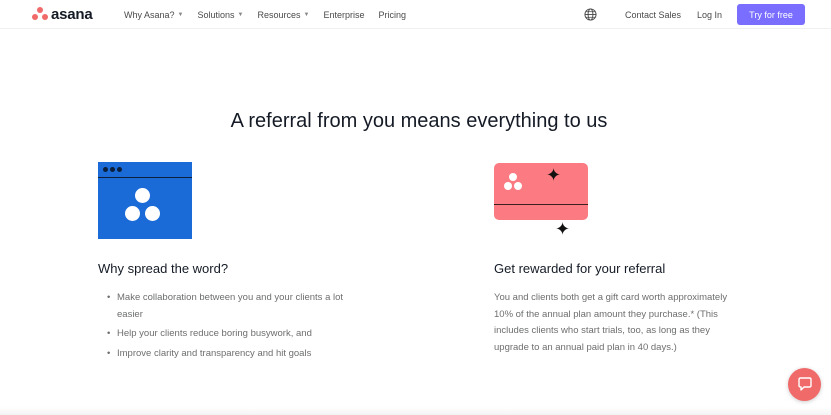 The width and height of the screenshot is (831, 415). What do you see at coordinates (653, 14) in the screenshot?
I see `contact-sales-link: Contact Sales` at bounding box center [653, 14].